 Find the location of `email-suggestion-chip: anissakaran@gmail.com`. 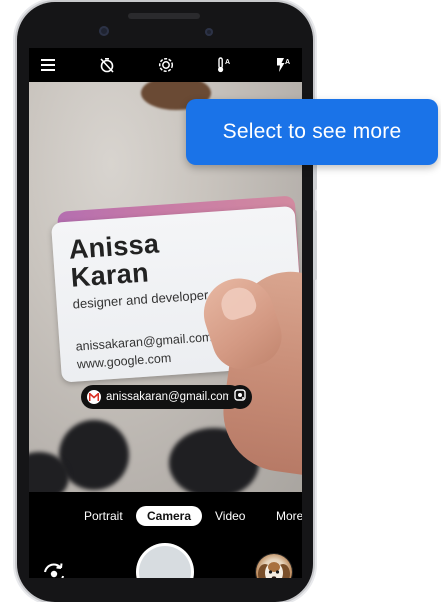

email-suggestion-chip: anissakaran@gmail.com is located at coordinates (162, 397).